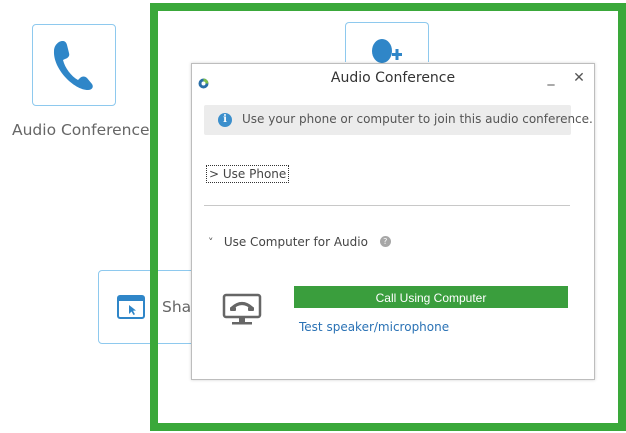  I want to click on chevron-down-icon: ˅, so click(211, 242).